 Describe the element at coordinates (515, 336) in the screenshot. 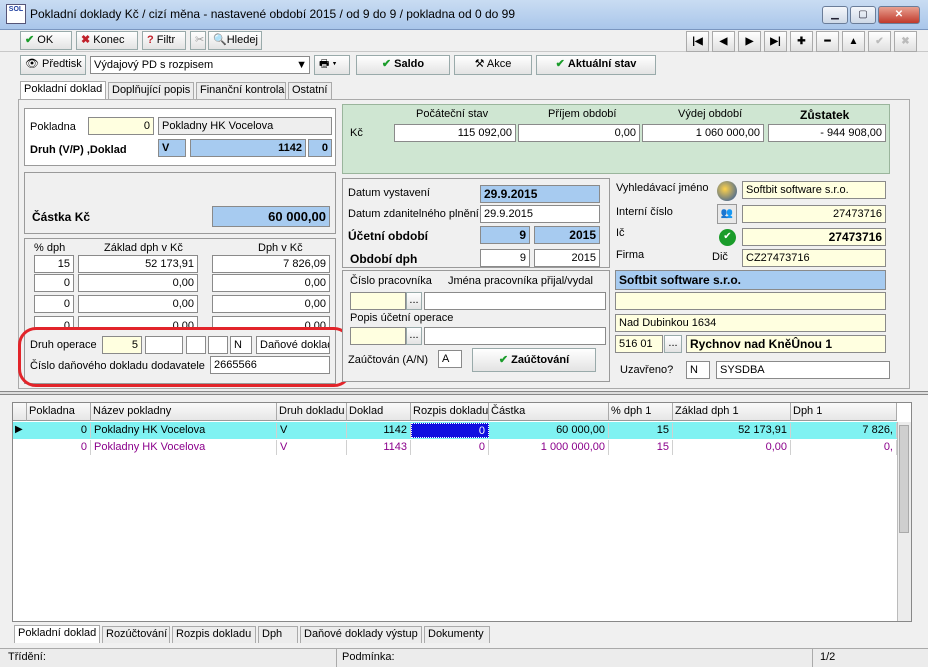

I see `popis-operace-text` at that location.